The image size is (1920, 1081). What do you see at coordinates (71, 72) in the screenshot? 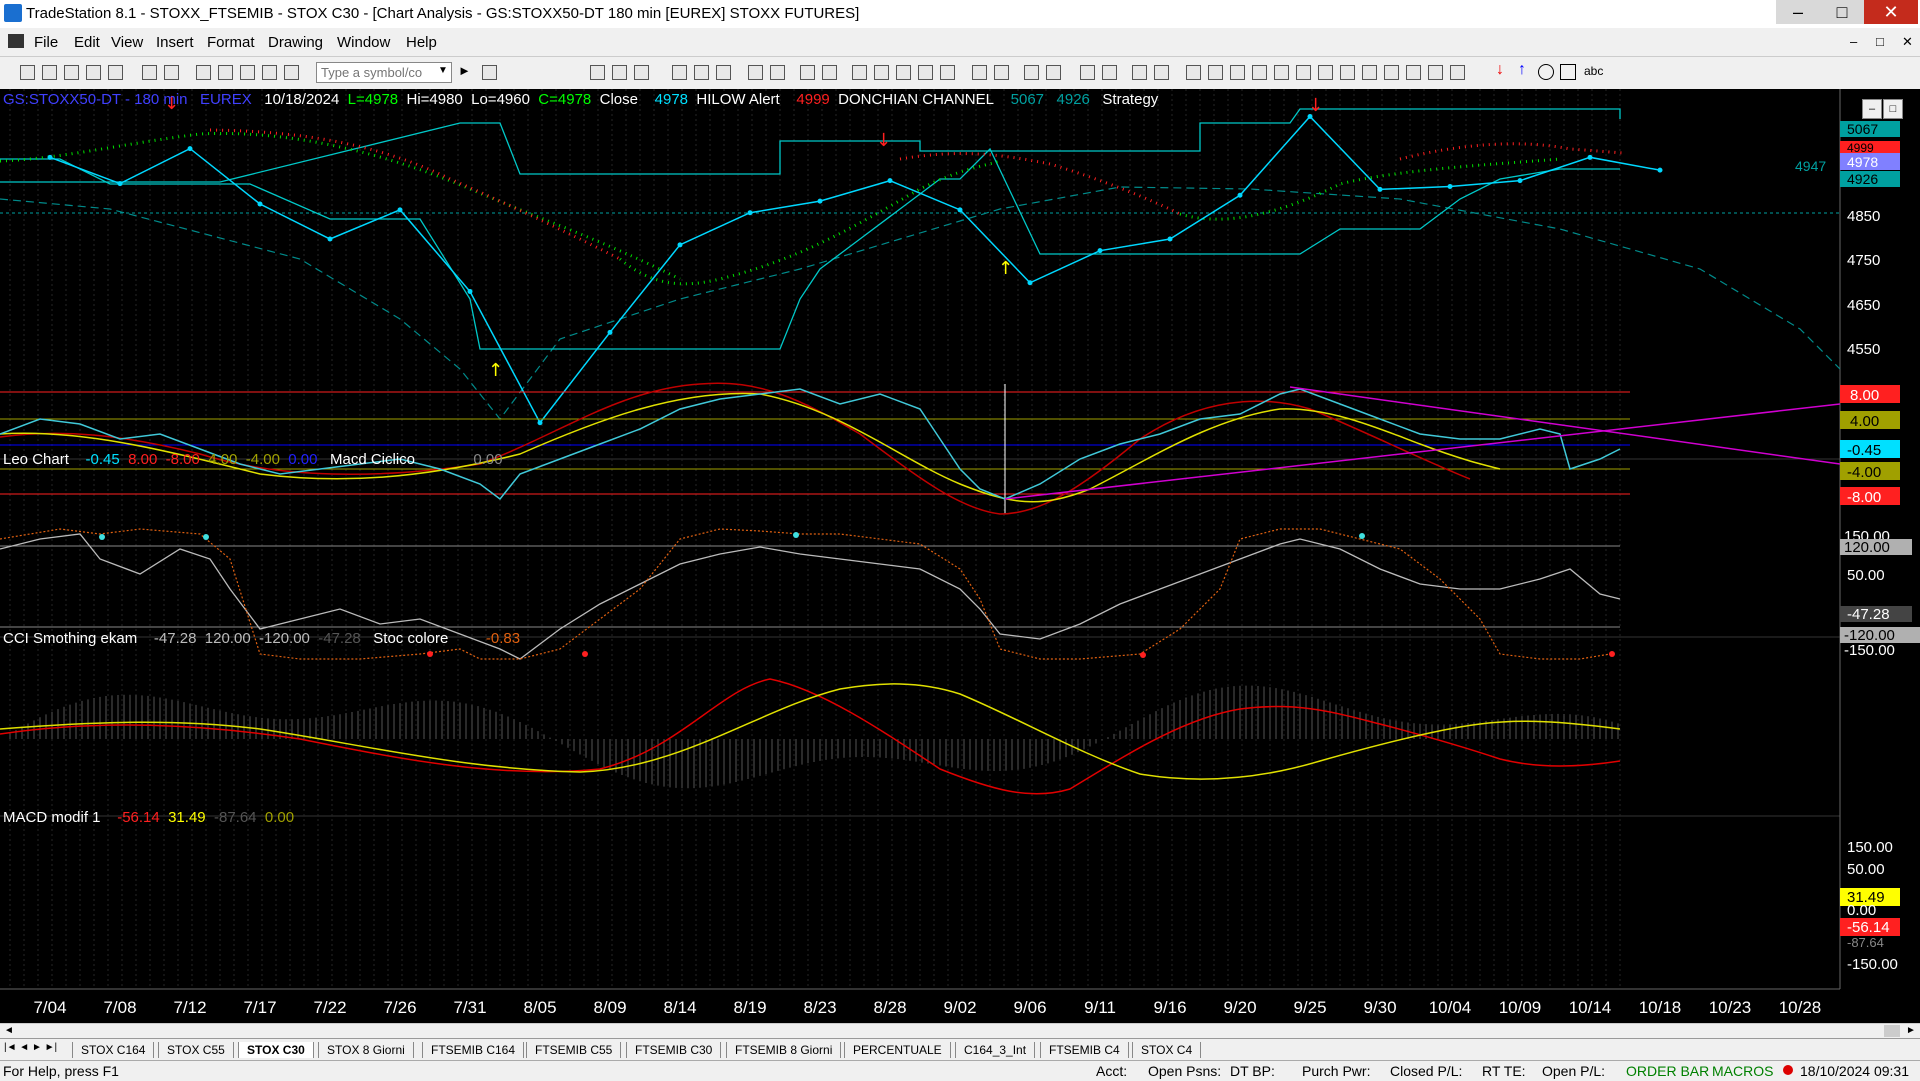
I see `open-workspace-icon` at bounding box center [71, 72].